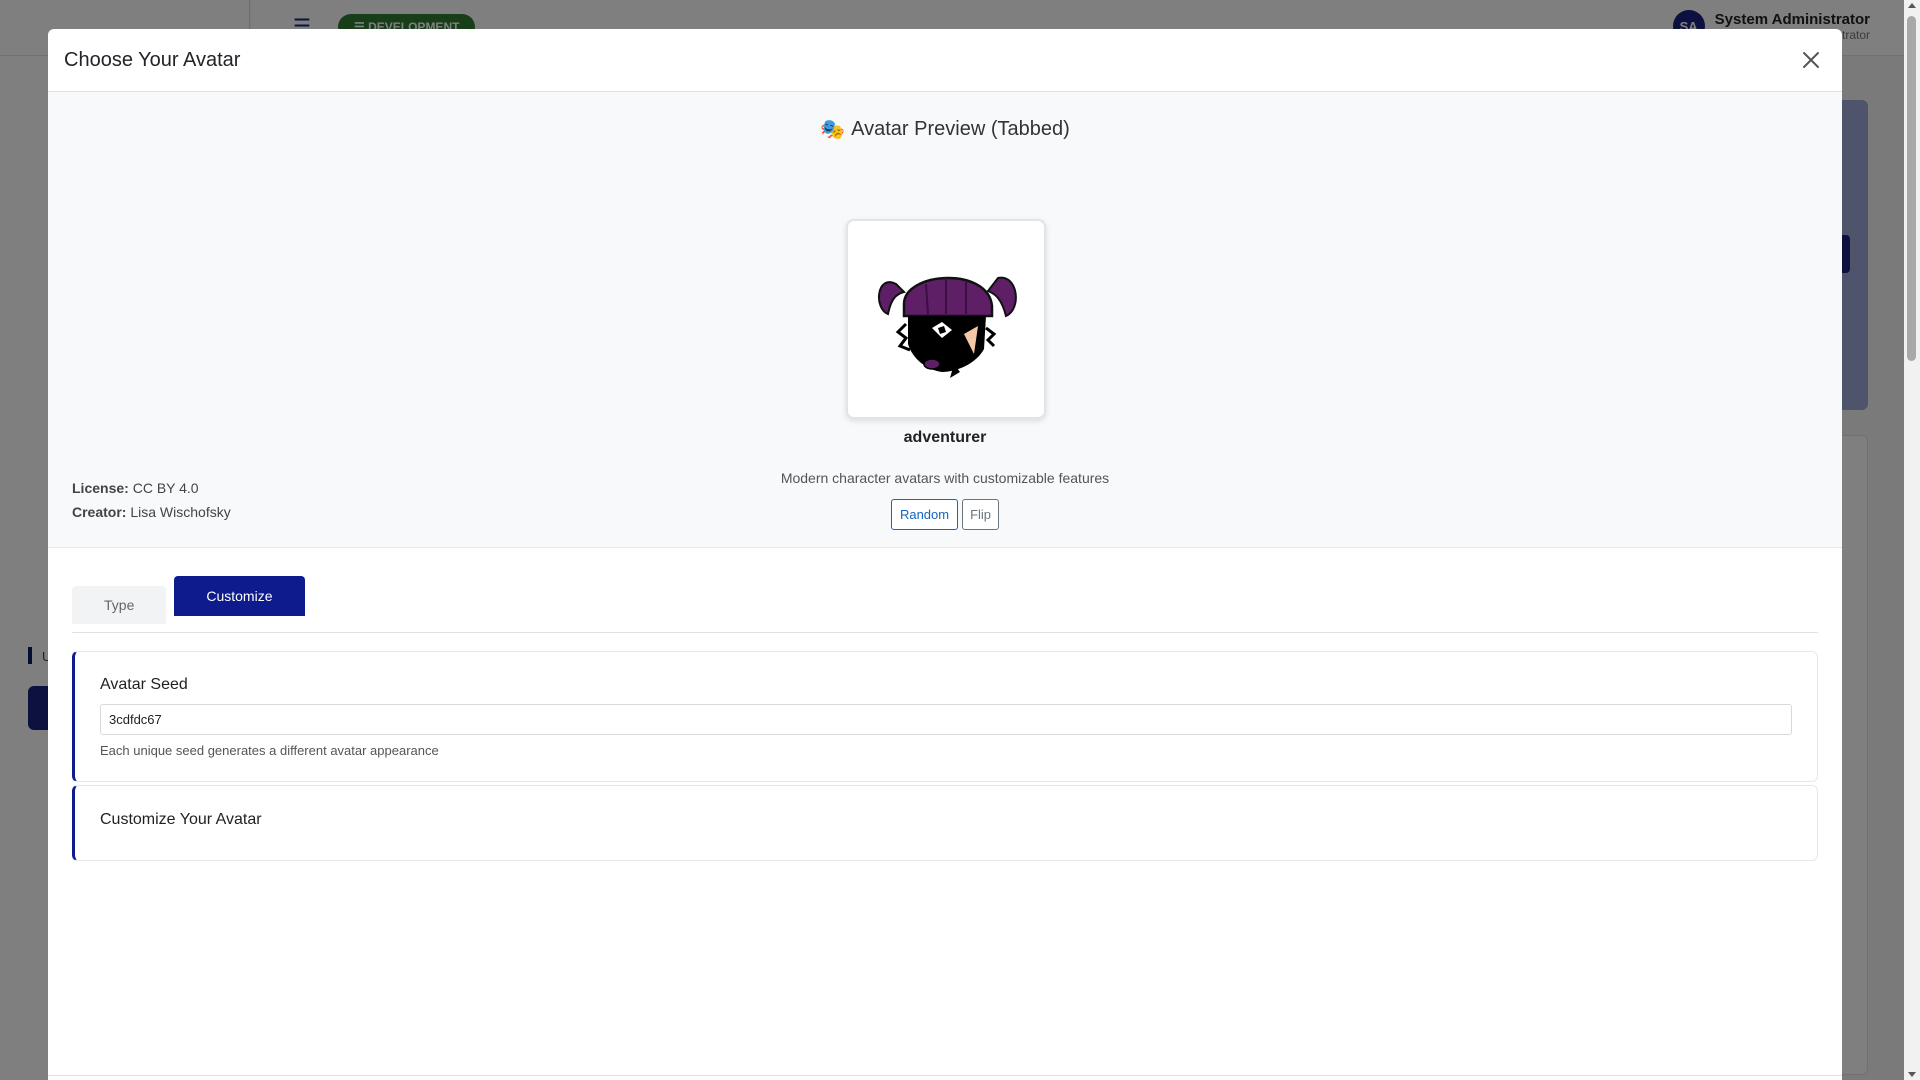 Image resolution: width=1920 pixels, height=1080 pixels. Describe the element at coordinates (181, 819) in the screenshot. I see `customize-section-title: Customize Your Avatar` at that location.